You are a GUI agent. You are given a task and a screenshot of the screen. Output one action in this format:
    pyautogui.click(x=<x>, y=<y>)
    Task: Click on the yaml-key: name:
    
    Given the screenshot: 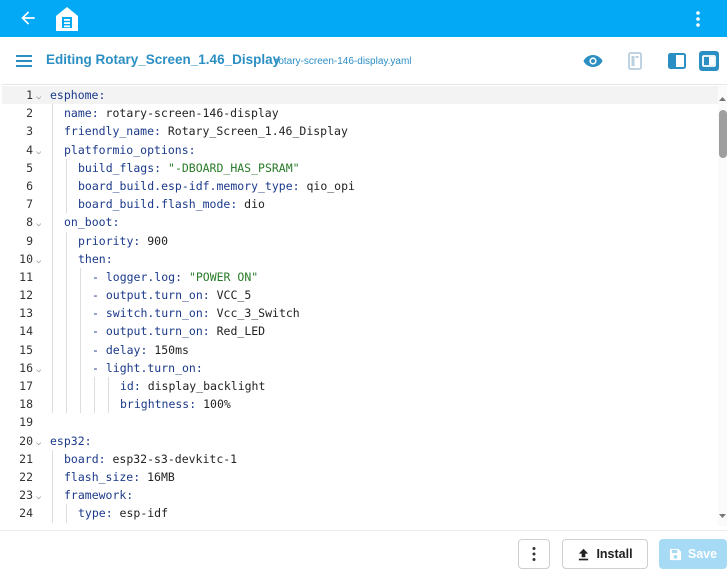 What is the action you would take?
    pyautogui.click(x=81, y=113)
    